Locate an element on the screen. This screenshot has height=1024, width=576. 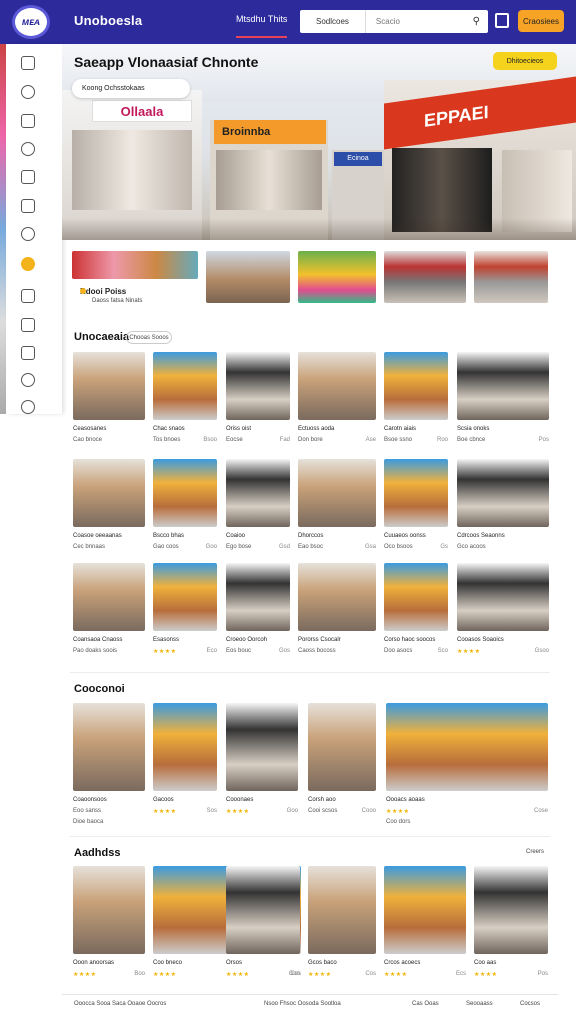
product-card: Cooasos Soaoics ★★★★ Gsoo is located at coordinates (503, 615).